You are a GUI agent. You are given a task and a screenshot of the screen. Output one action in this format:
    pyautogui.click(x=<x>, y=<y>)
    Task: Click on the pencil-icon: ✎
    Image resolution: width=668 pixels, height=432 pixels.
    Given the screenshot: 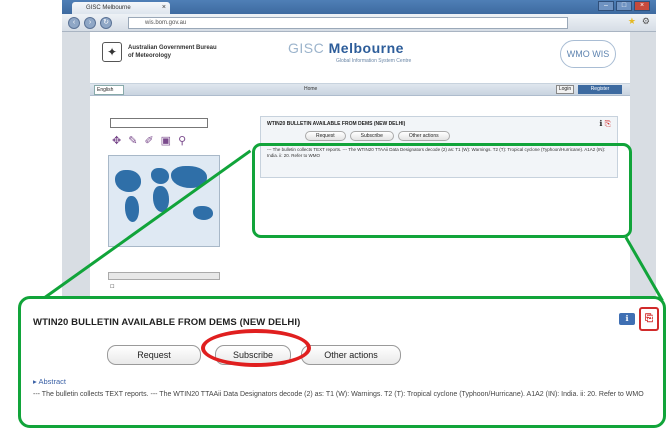 What is the action you would take?
    pyautogui.click(x=132, y=140)
    